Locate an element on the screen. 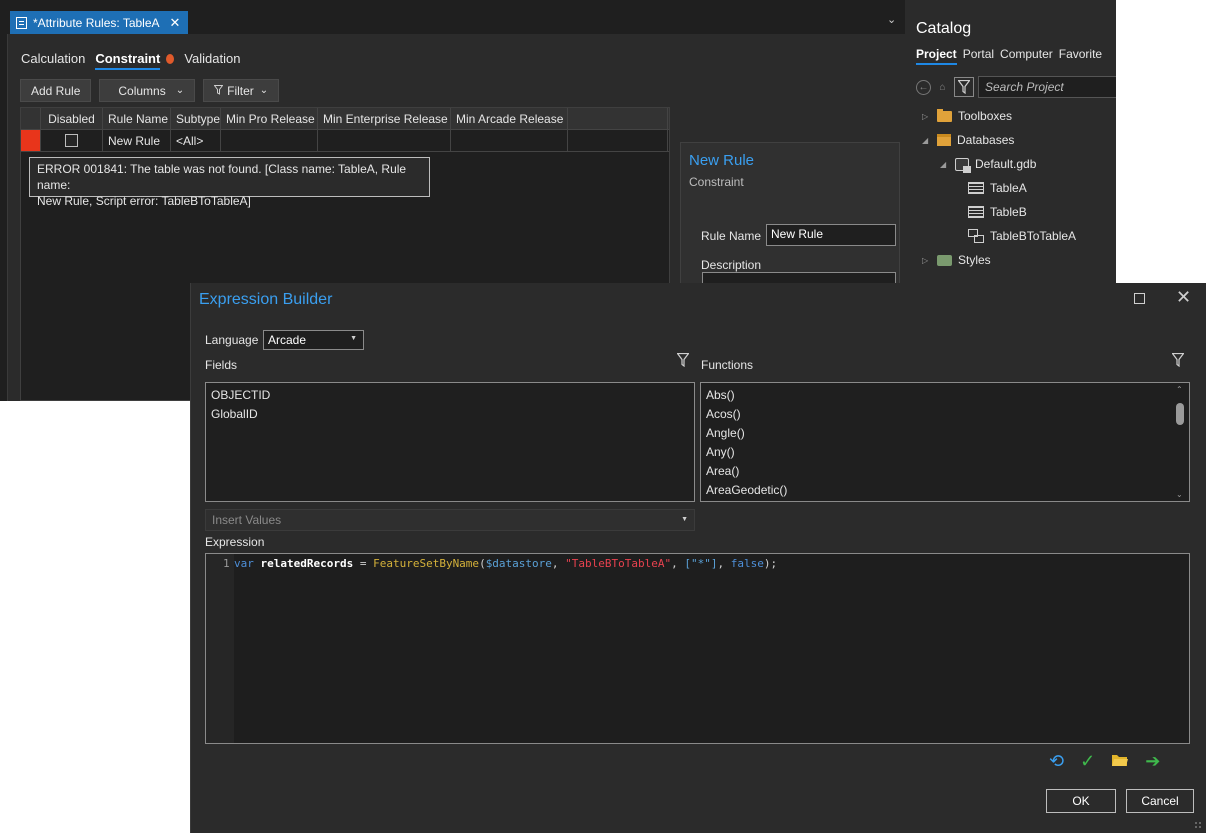  home-icon: ⌂ is located at coordinates (942, 87).